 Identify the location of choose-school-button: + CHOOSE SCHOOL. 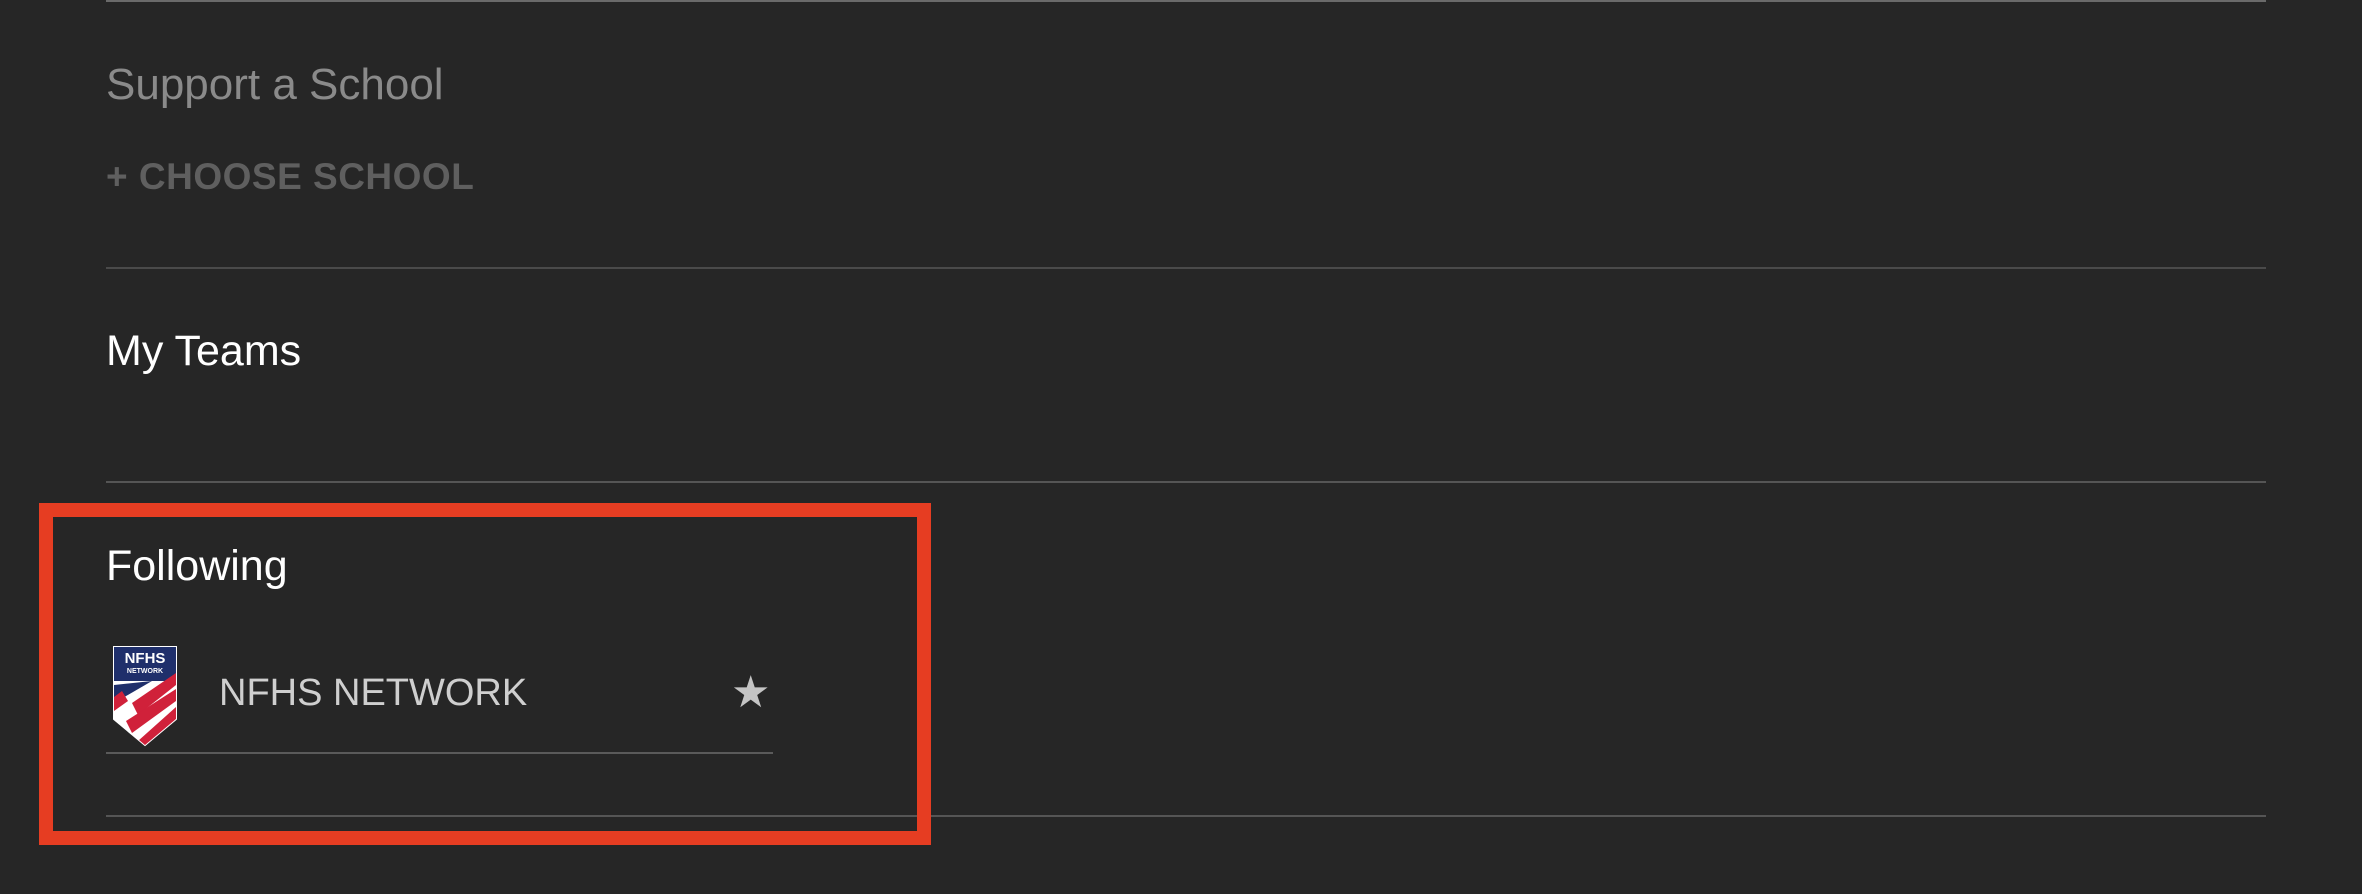
(290, 177).